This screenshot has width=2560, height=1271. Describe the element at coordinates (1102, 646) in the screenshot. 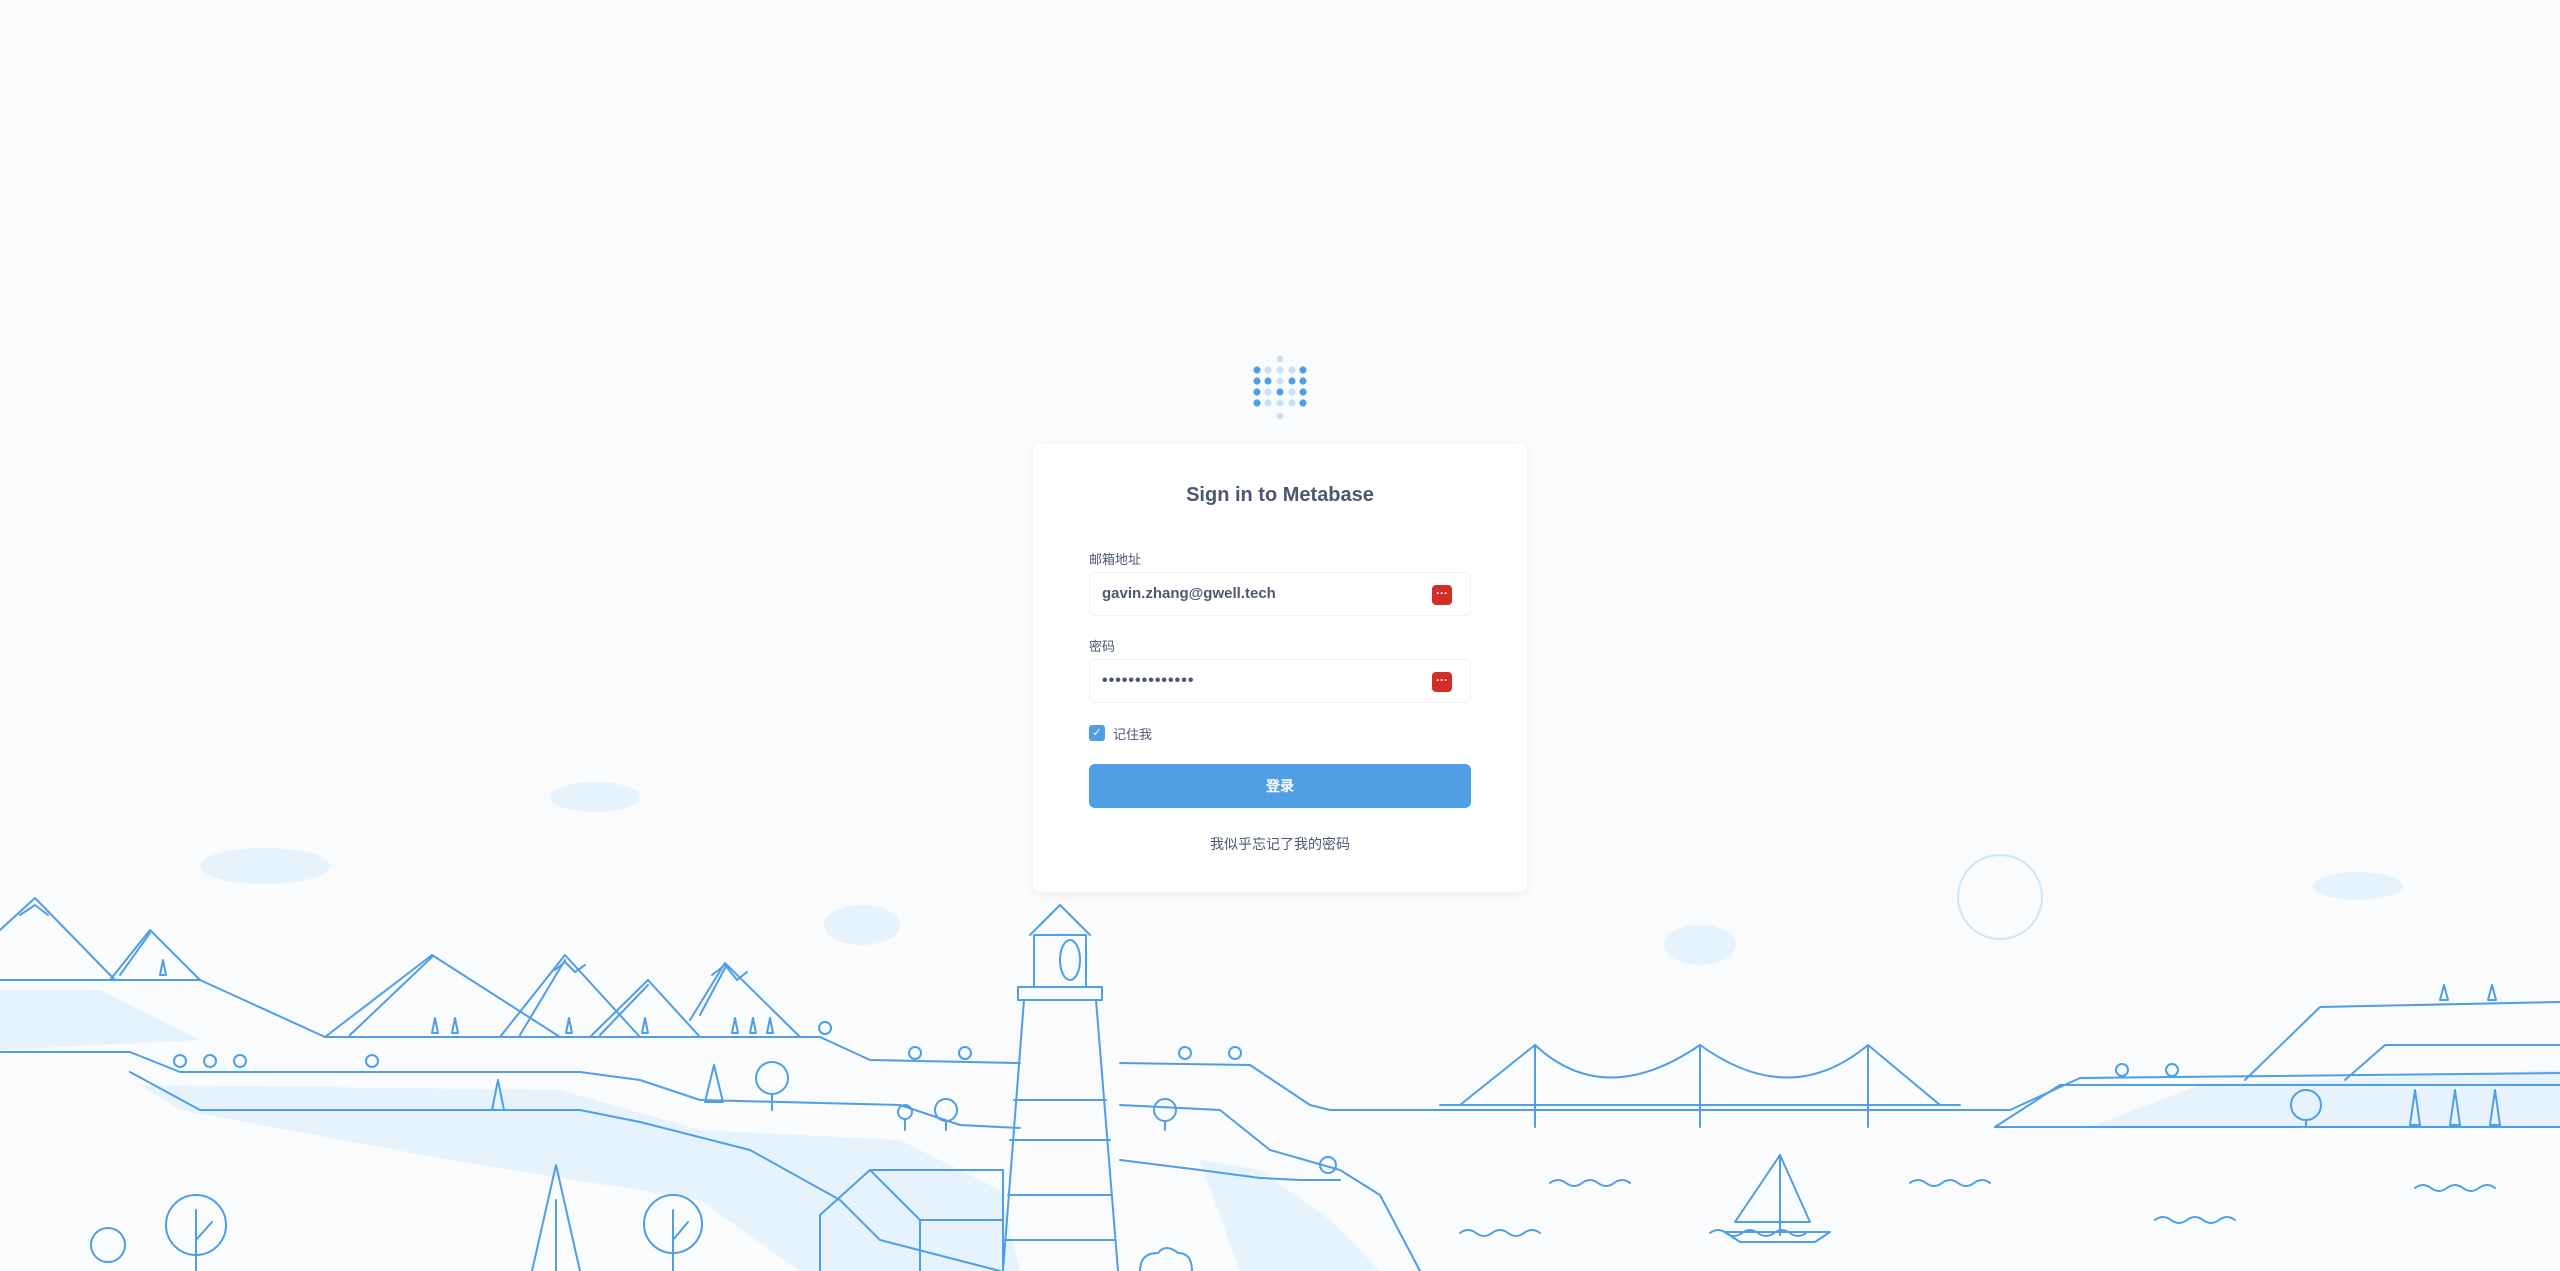

I see `password-label: 密码` at that location.